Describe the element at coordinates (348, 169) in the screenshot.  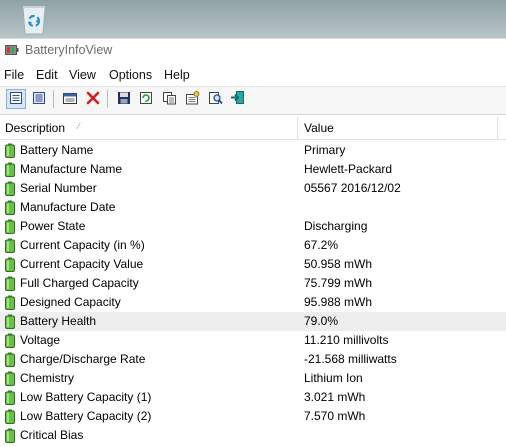
I see `row-value: Hewlett-Packard` at that location.